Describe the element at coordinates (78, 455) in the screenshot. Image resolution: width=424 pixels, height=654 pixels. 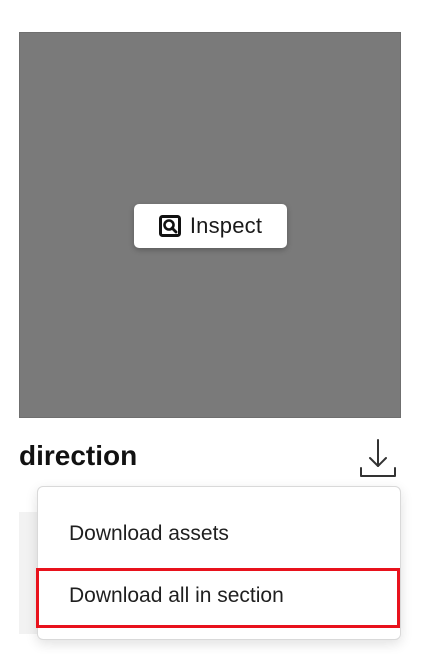
I see `asset-name: direction` at that location.